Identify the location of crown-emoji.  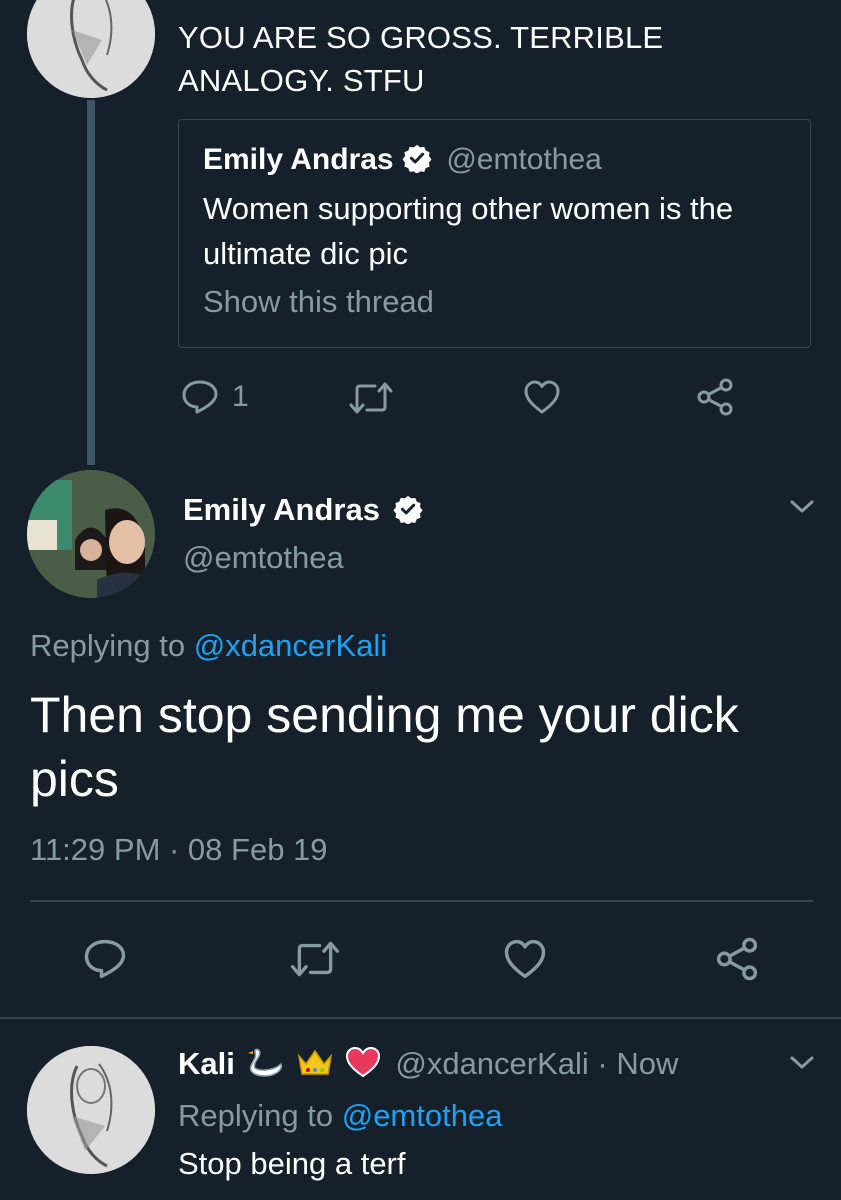
(315, 1062).